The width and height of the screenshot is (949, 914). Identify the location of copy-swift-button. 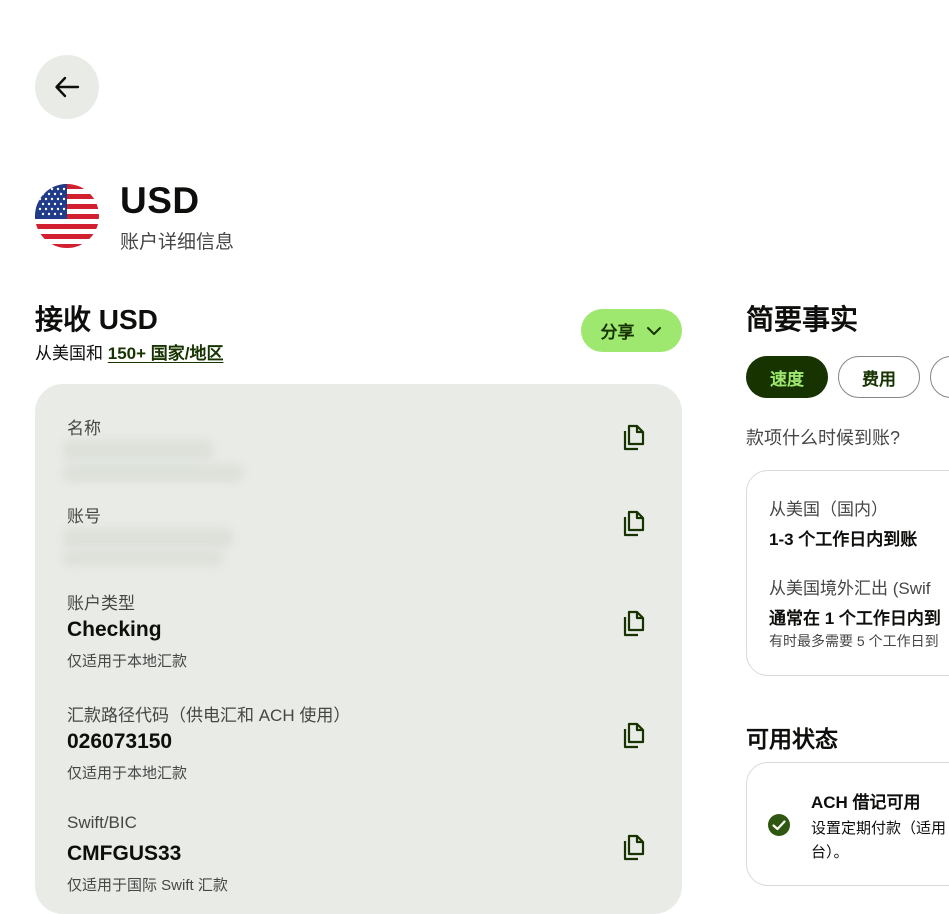
(635, 847).